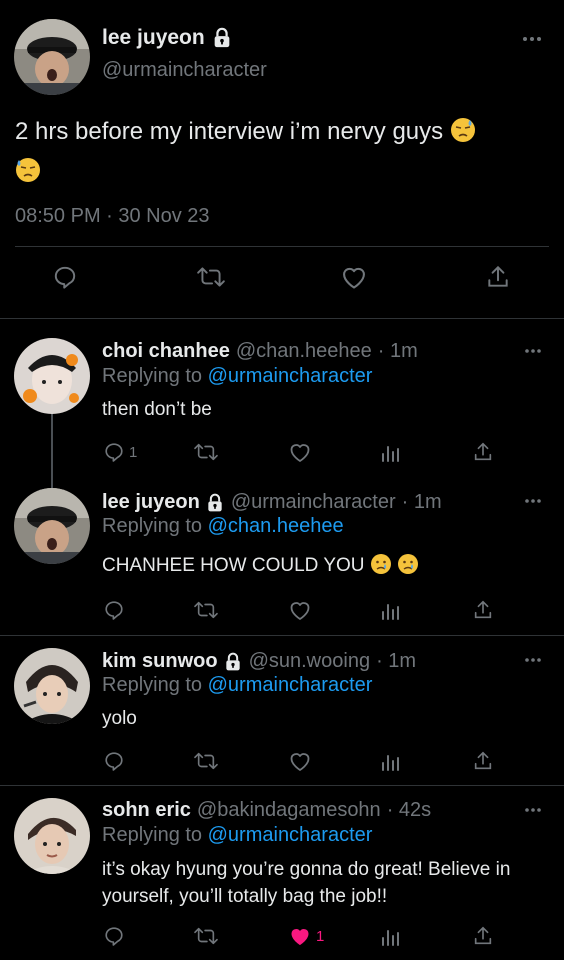 The image size is (564, 960). Describe the element at coordinates (309, 661) in the screenshot. I see `author-handle: @sun.wooing` at that location.